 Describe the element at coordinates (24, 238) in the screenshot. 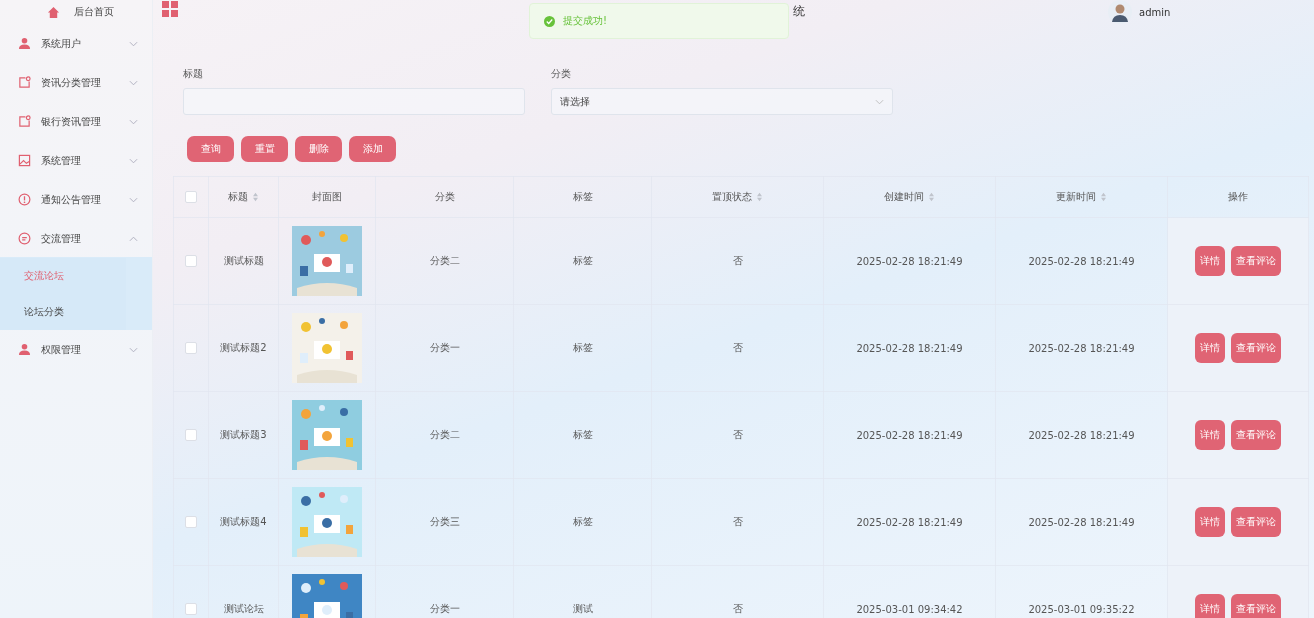

I see `chat-icon` at that location.